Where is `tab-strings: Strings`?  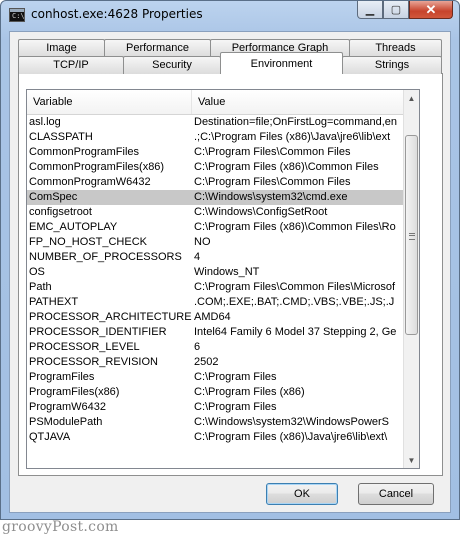 tab-strings: Strings is located at coordinates (392, 65).